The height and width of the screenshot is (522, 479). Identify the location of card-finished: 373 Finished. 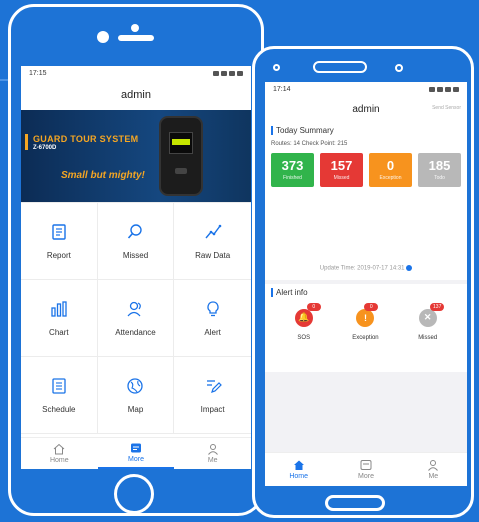
(292, 170).